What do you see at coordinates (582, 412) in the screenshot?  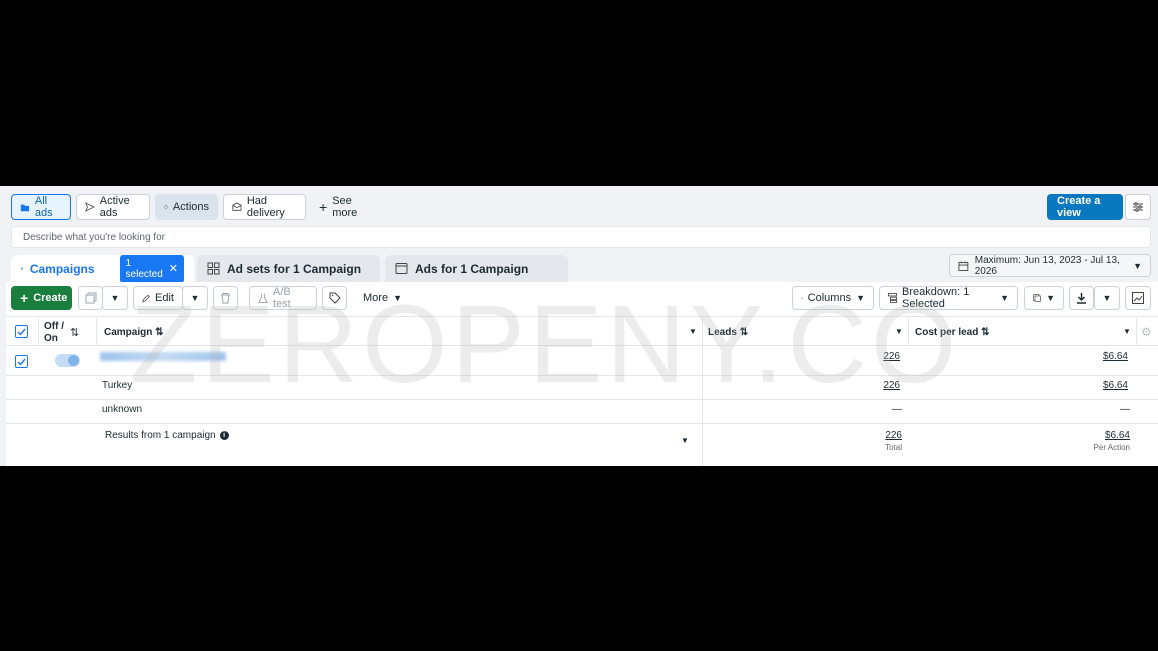 I see `table-row: unknown — —` at bounding box center [582, 412].